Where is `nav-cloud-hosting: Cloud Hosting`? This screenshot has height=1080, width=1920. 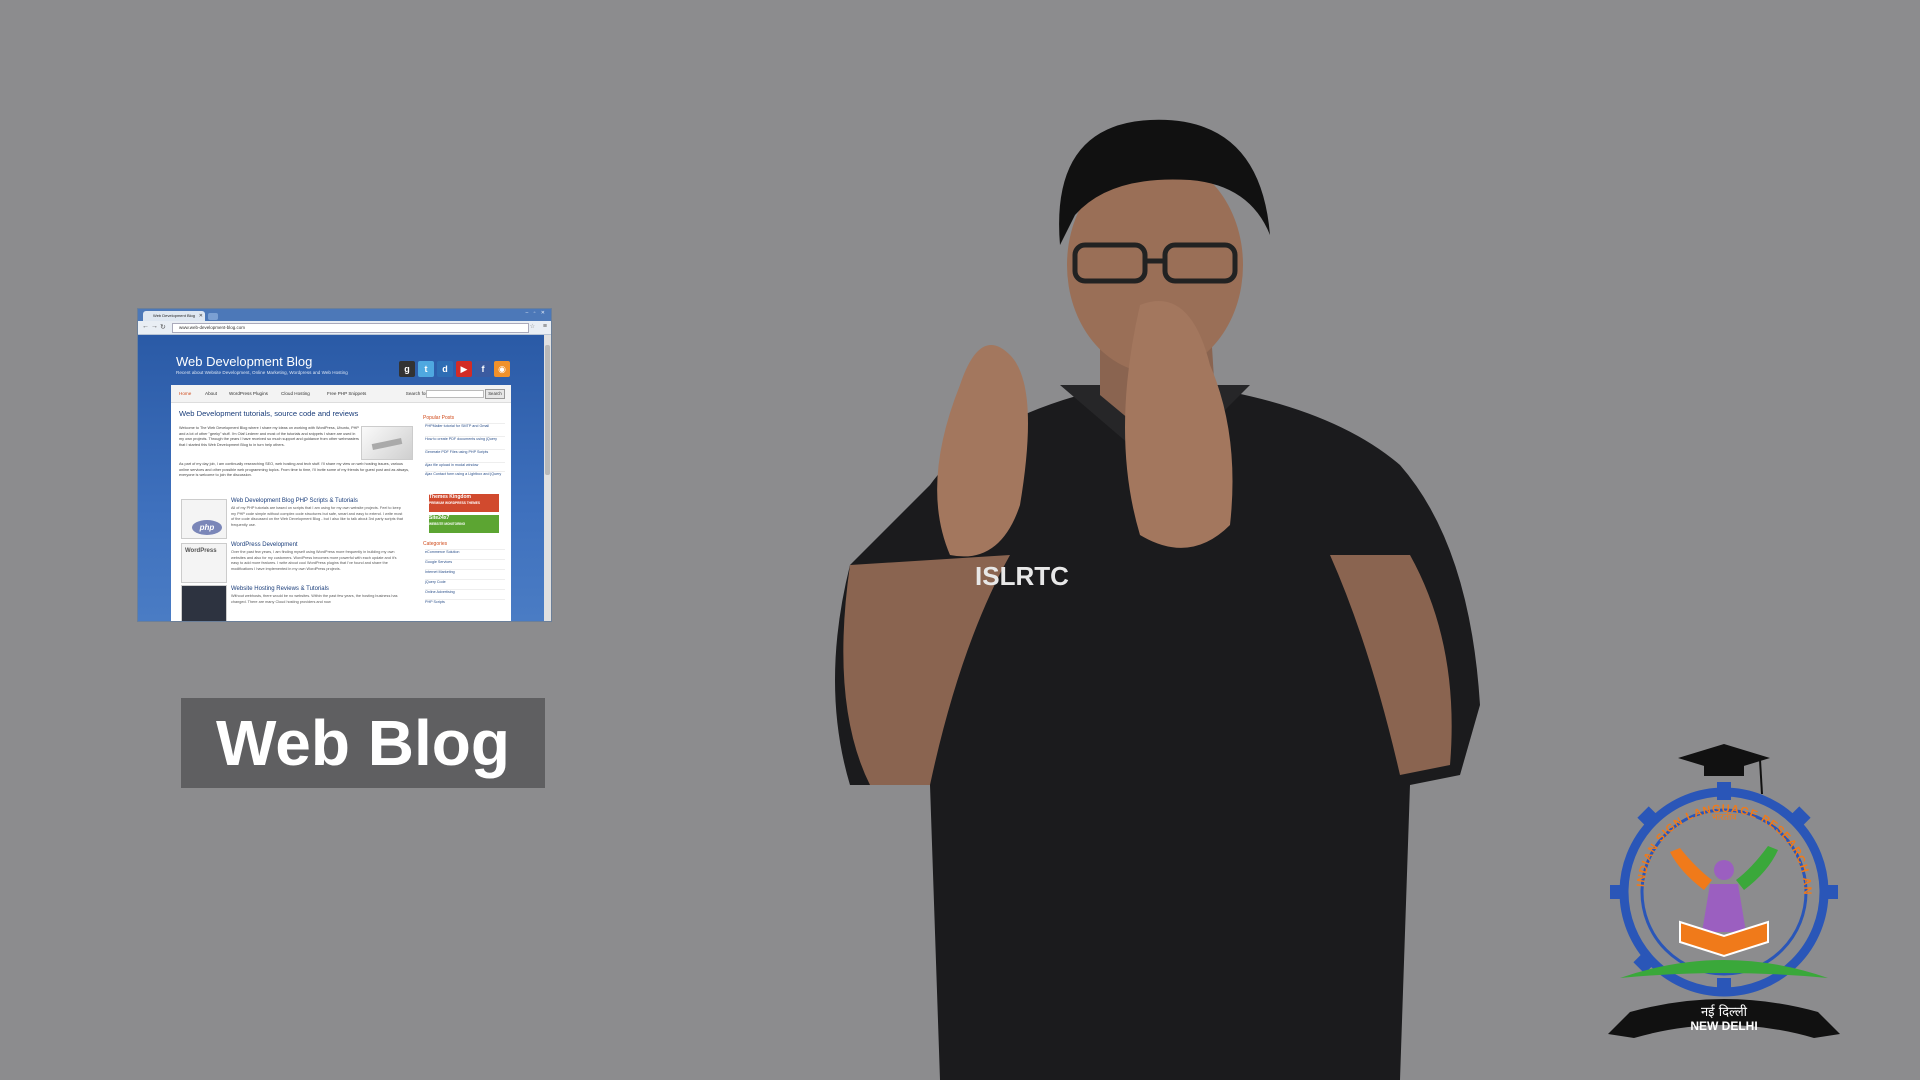
nav-cloud-hosting: Cloud Hosting is located at coordinates (295, 393).